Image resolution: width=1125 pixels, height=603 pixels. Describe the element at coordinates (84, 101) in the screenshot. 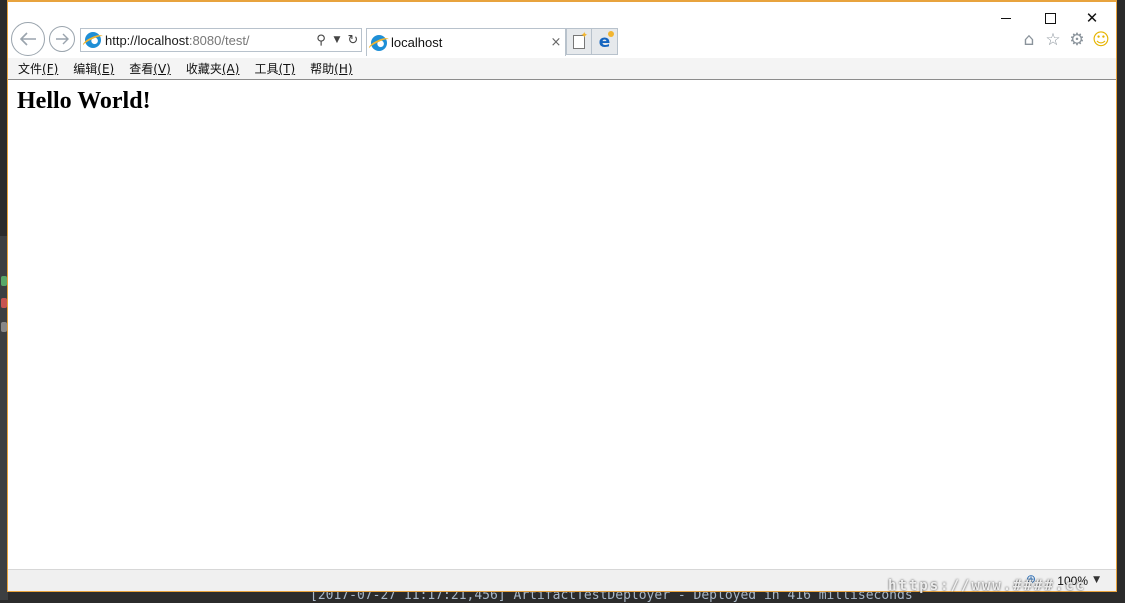

I see `page-heading: Hello World!` at that location.